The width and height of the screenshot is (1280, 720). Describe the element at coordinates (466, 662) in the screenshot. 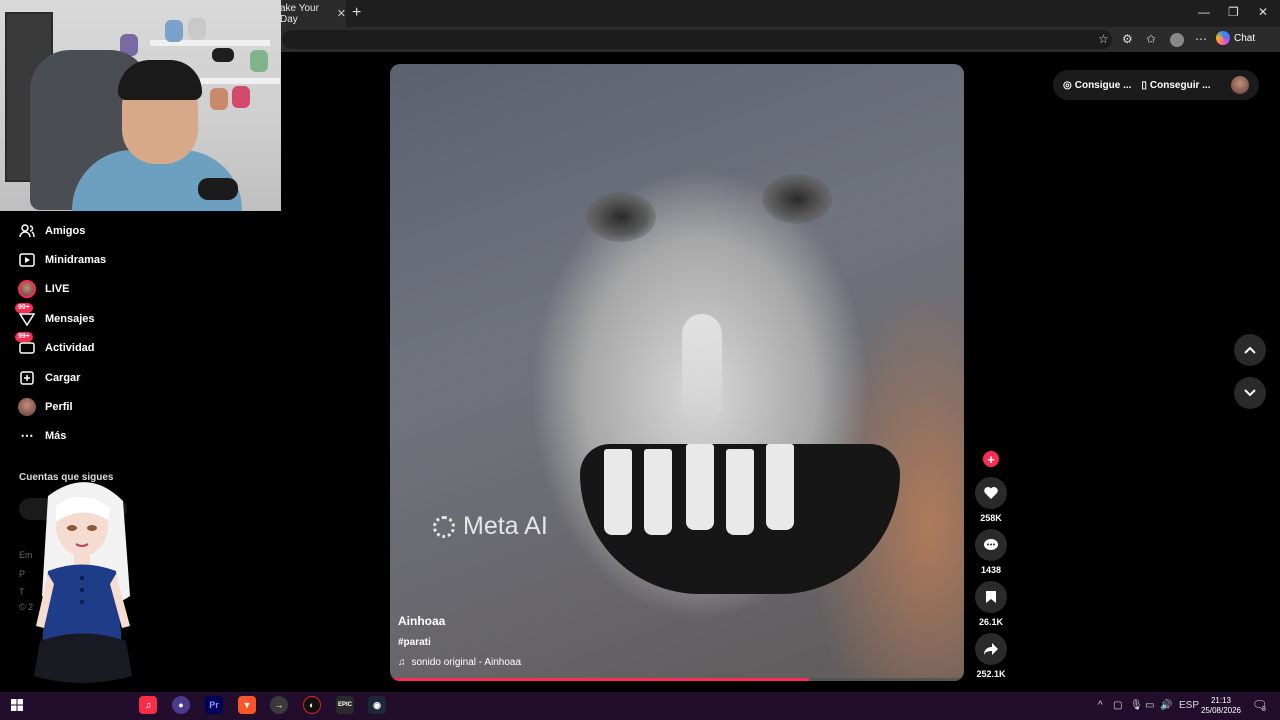

I see `video-sound-label: sonido original - Ainhoaa` at that location.